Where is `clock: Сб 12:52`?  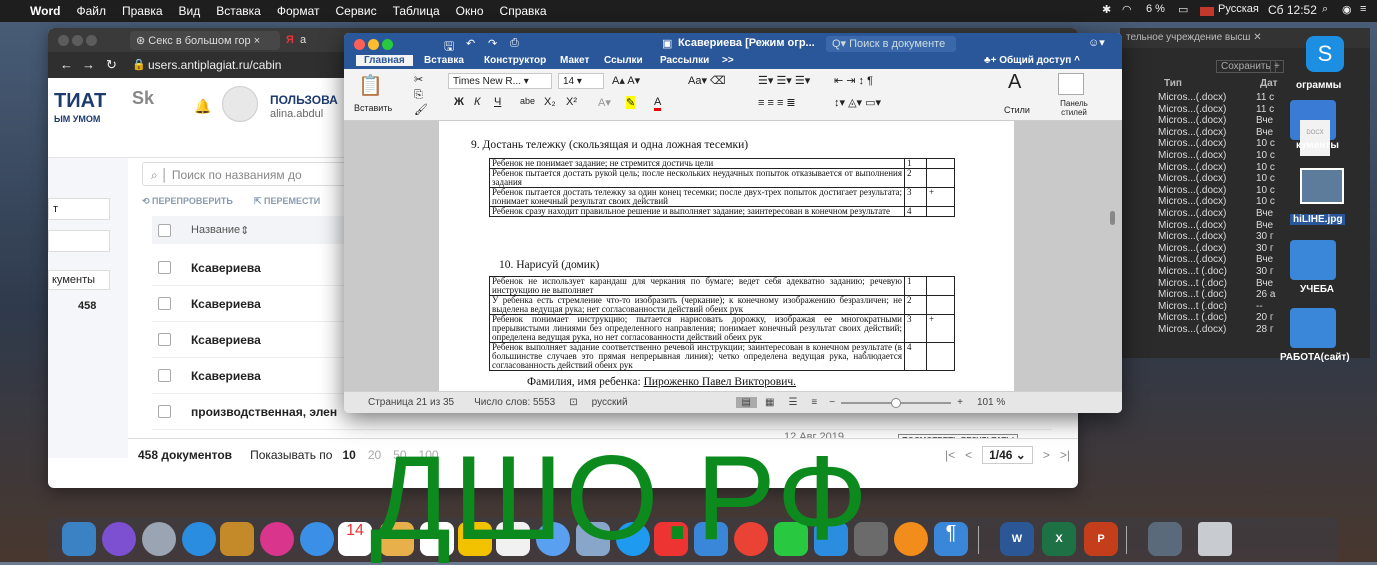
clock: Сб 12:52 is located at coordinates (1292, 10).